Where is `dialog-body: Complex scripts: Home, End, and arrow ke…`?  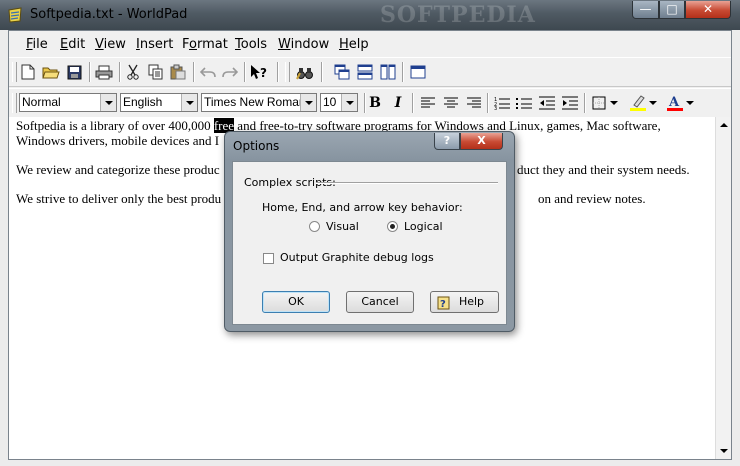 dialog-body: Complex scripts: Home, End, and arrow ke… is located at coordinates (369, 243).